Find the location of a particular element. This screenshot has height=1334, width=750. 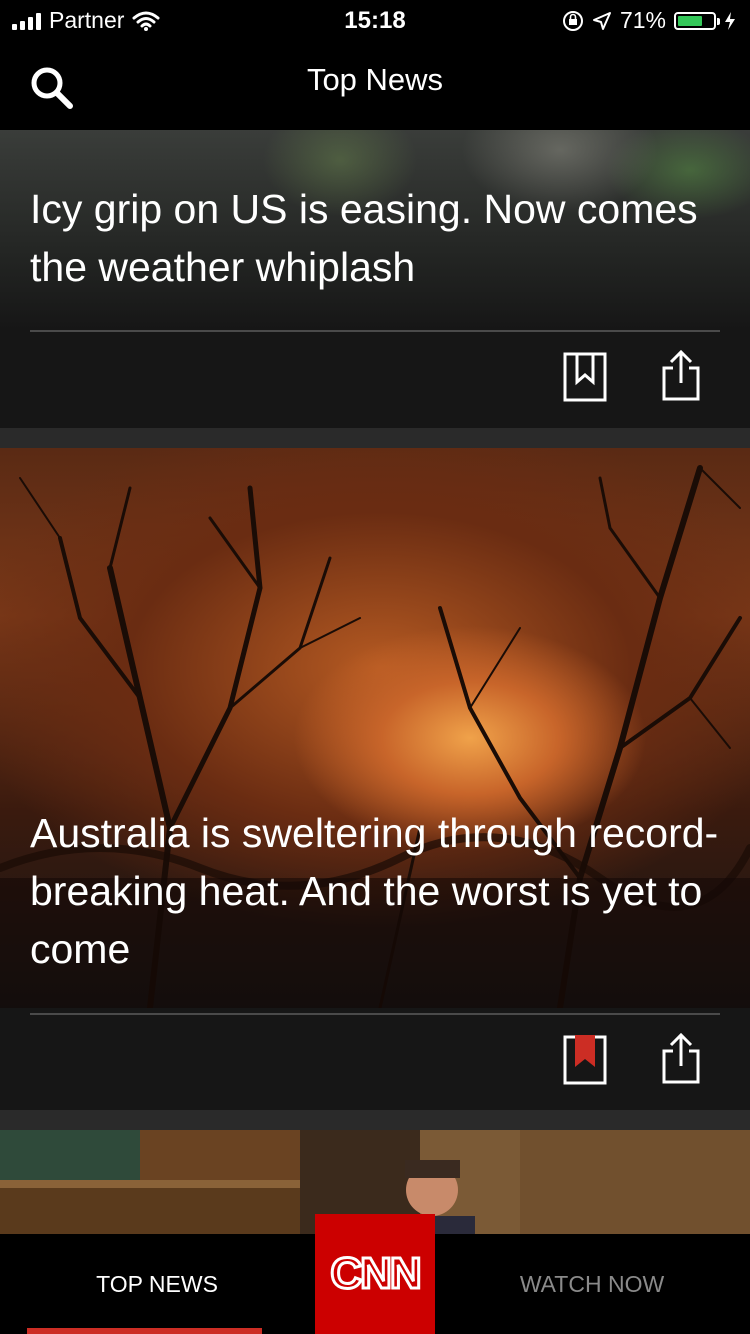

location-icon is located at coordinates (601, 20).